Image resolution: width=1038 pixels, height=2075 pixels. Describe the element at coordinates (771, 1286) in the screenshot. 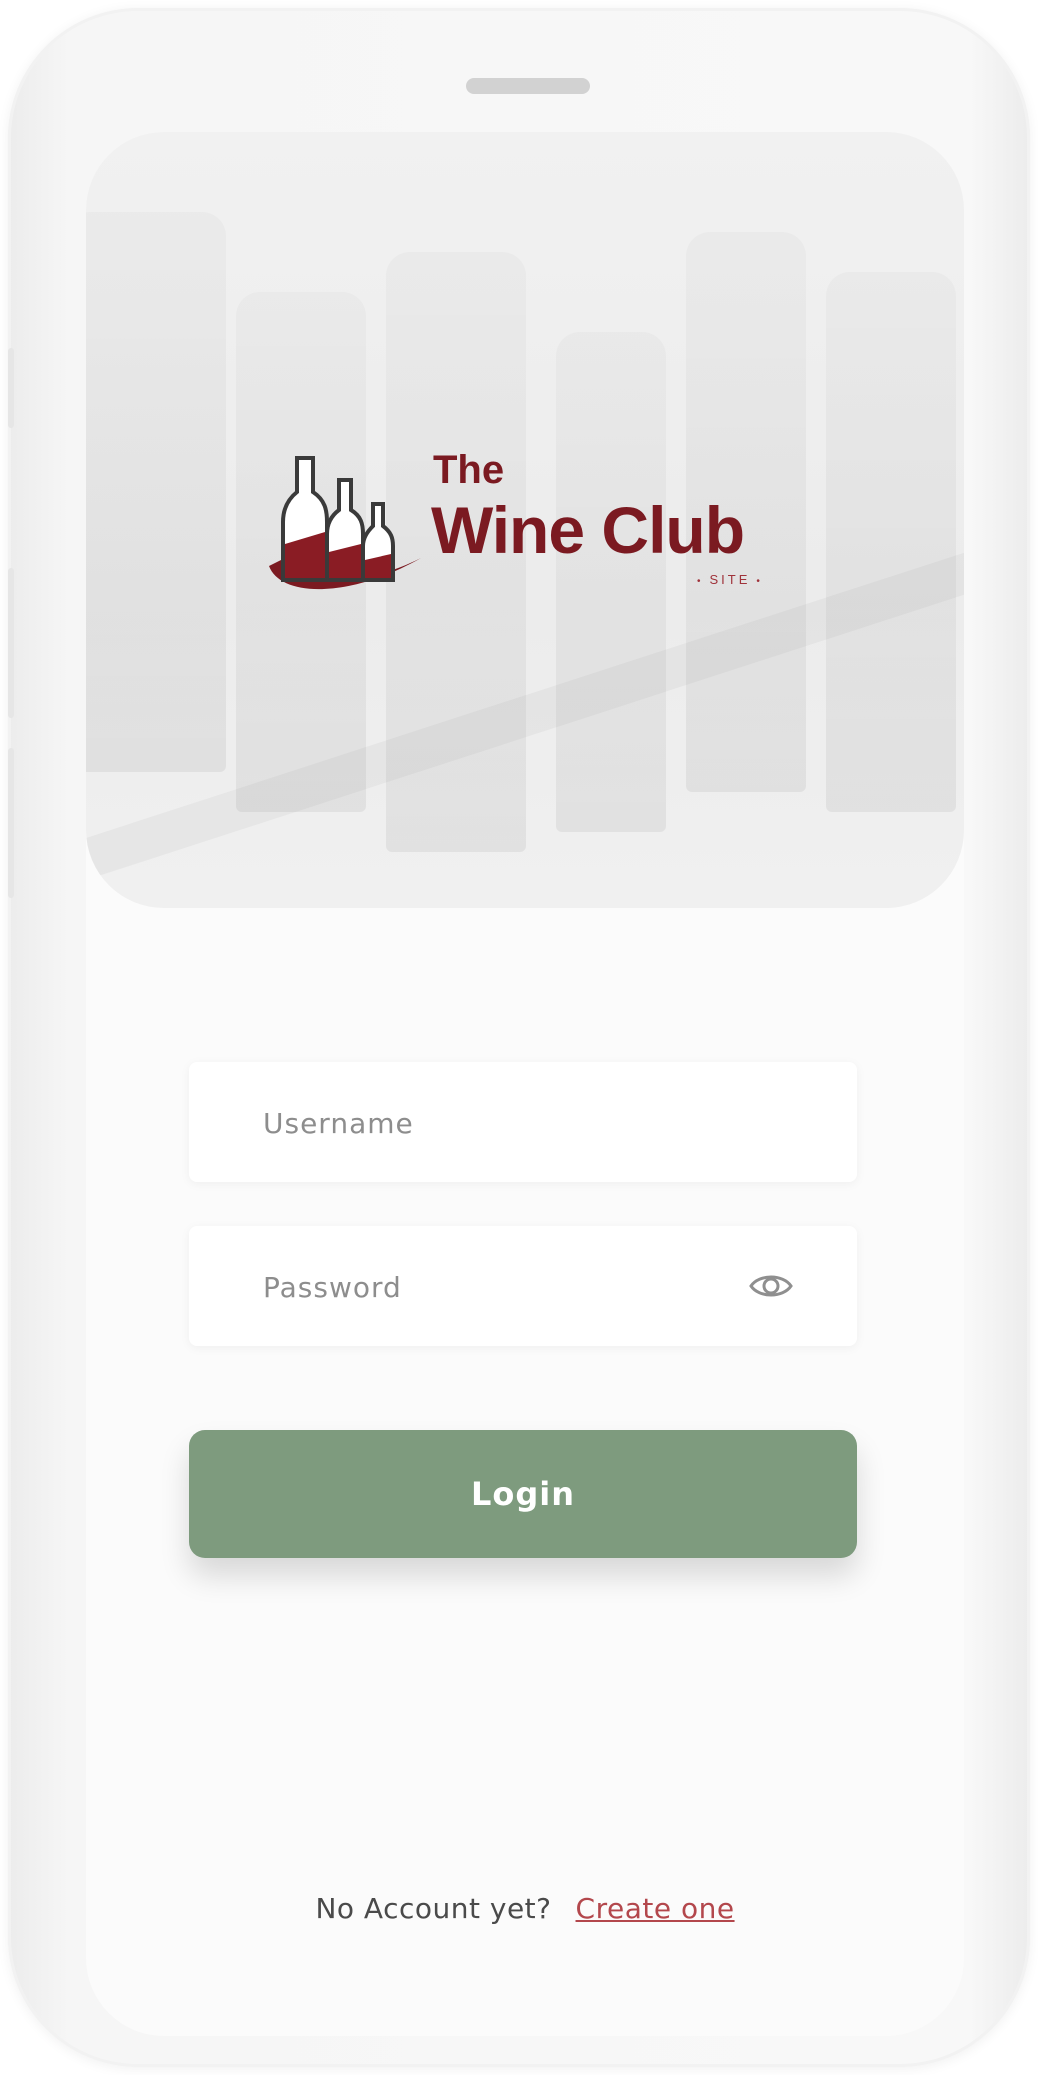

I see `eye-icon` at that location.